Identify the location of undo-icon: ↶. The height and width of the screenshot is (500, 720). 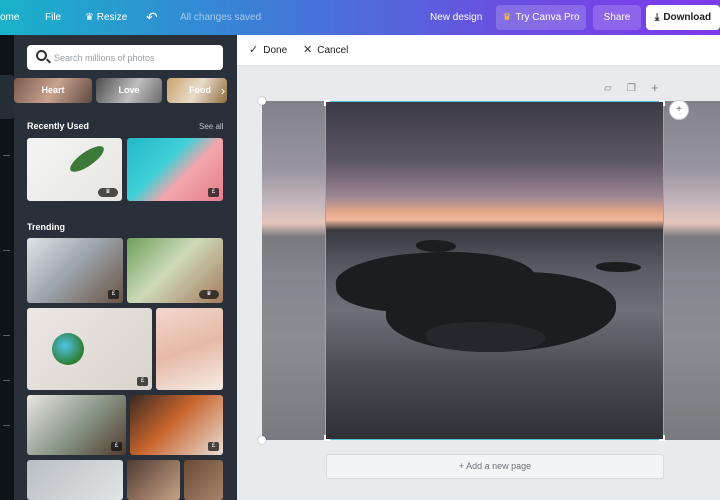
(152, 17).